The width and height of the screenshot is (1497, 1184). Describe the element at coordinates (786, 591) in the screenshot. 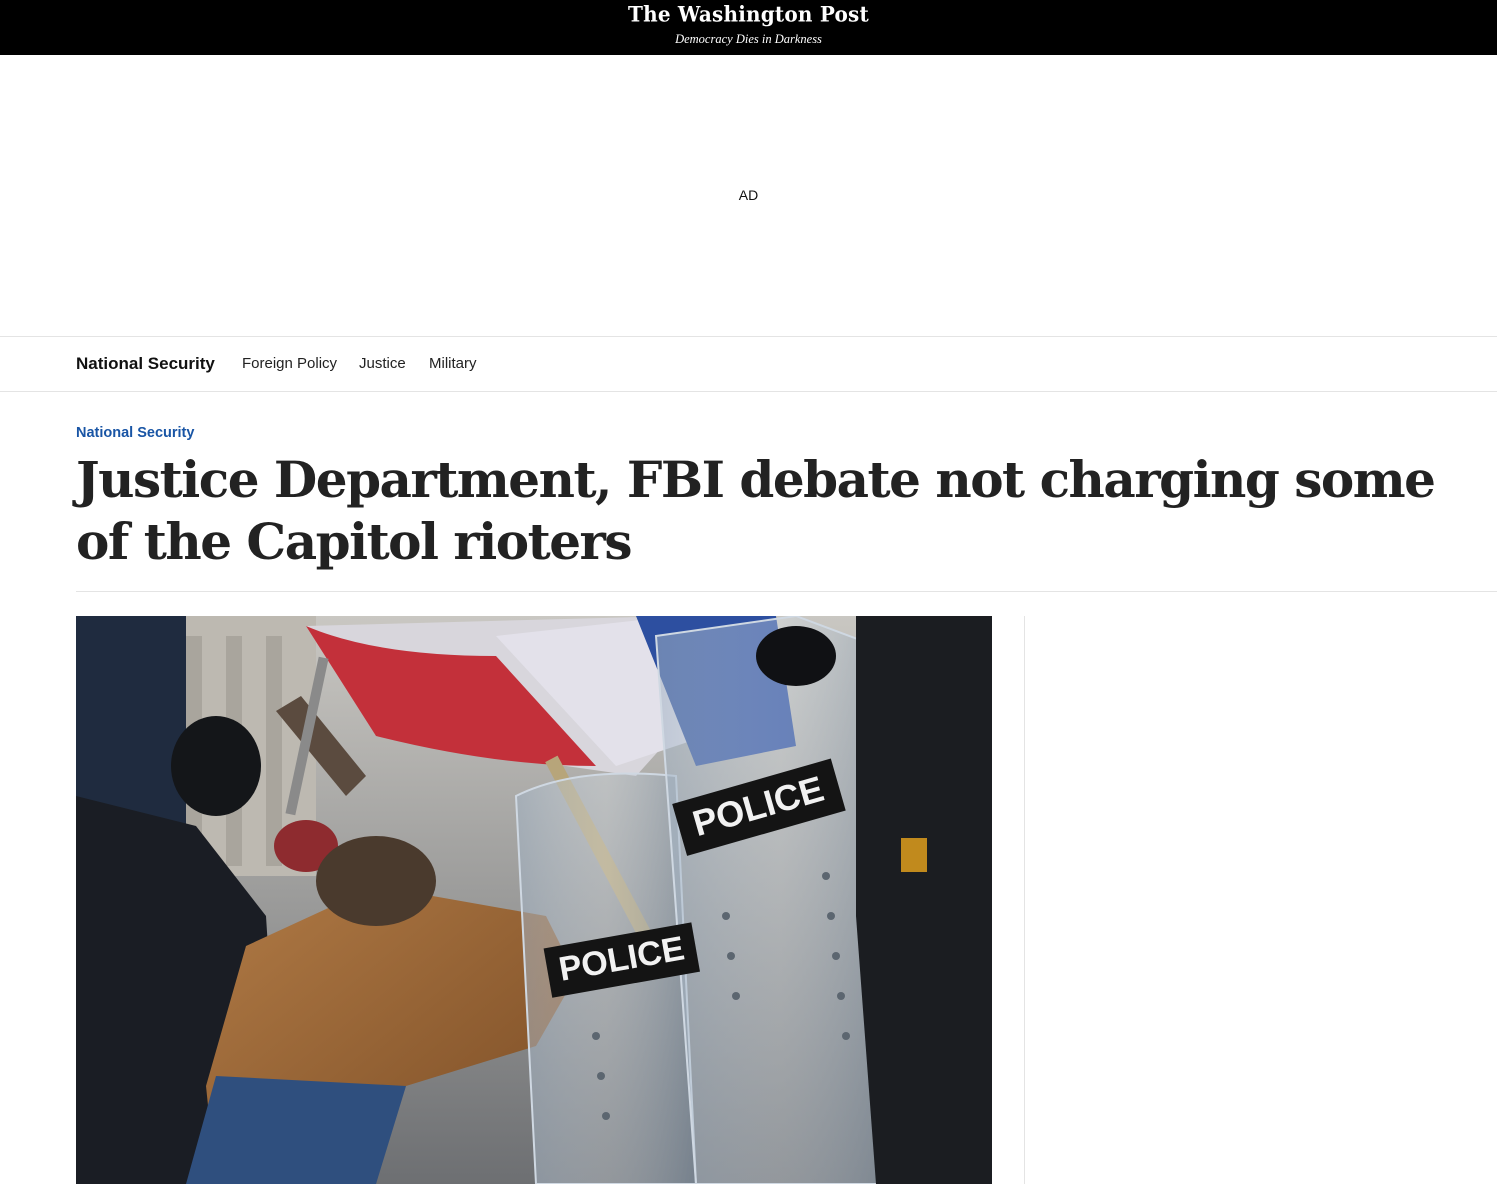

I see `headline-divider` at that location.